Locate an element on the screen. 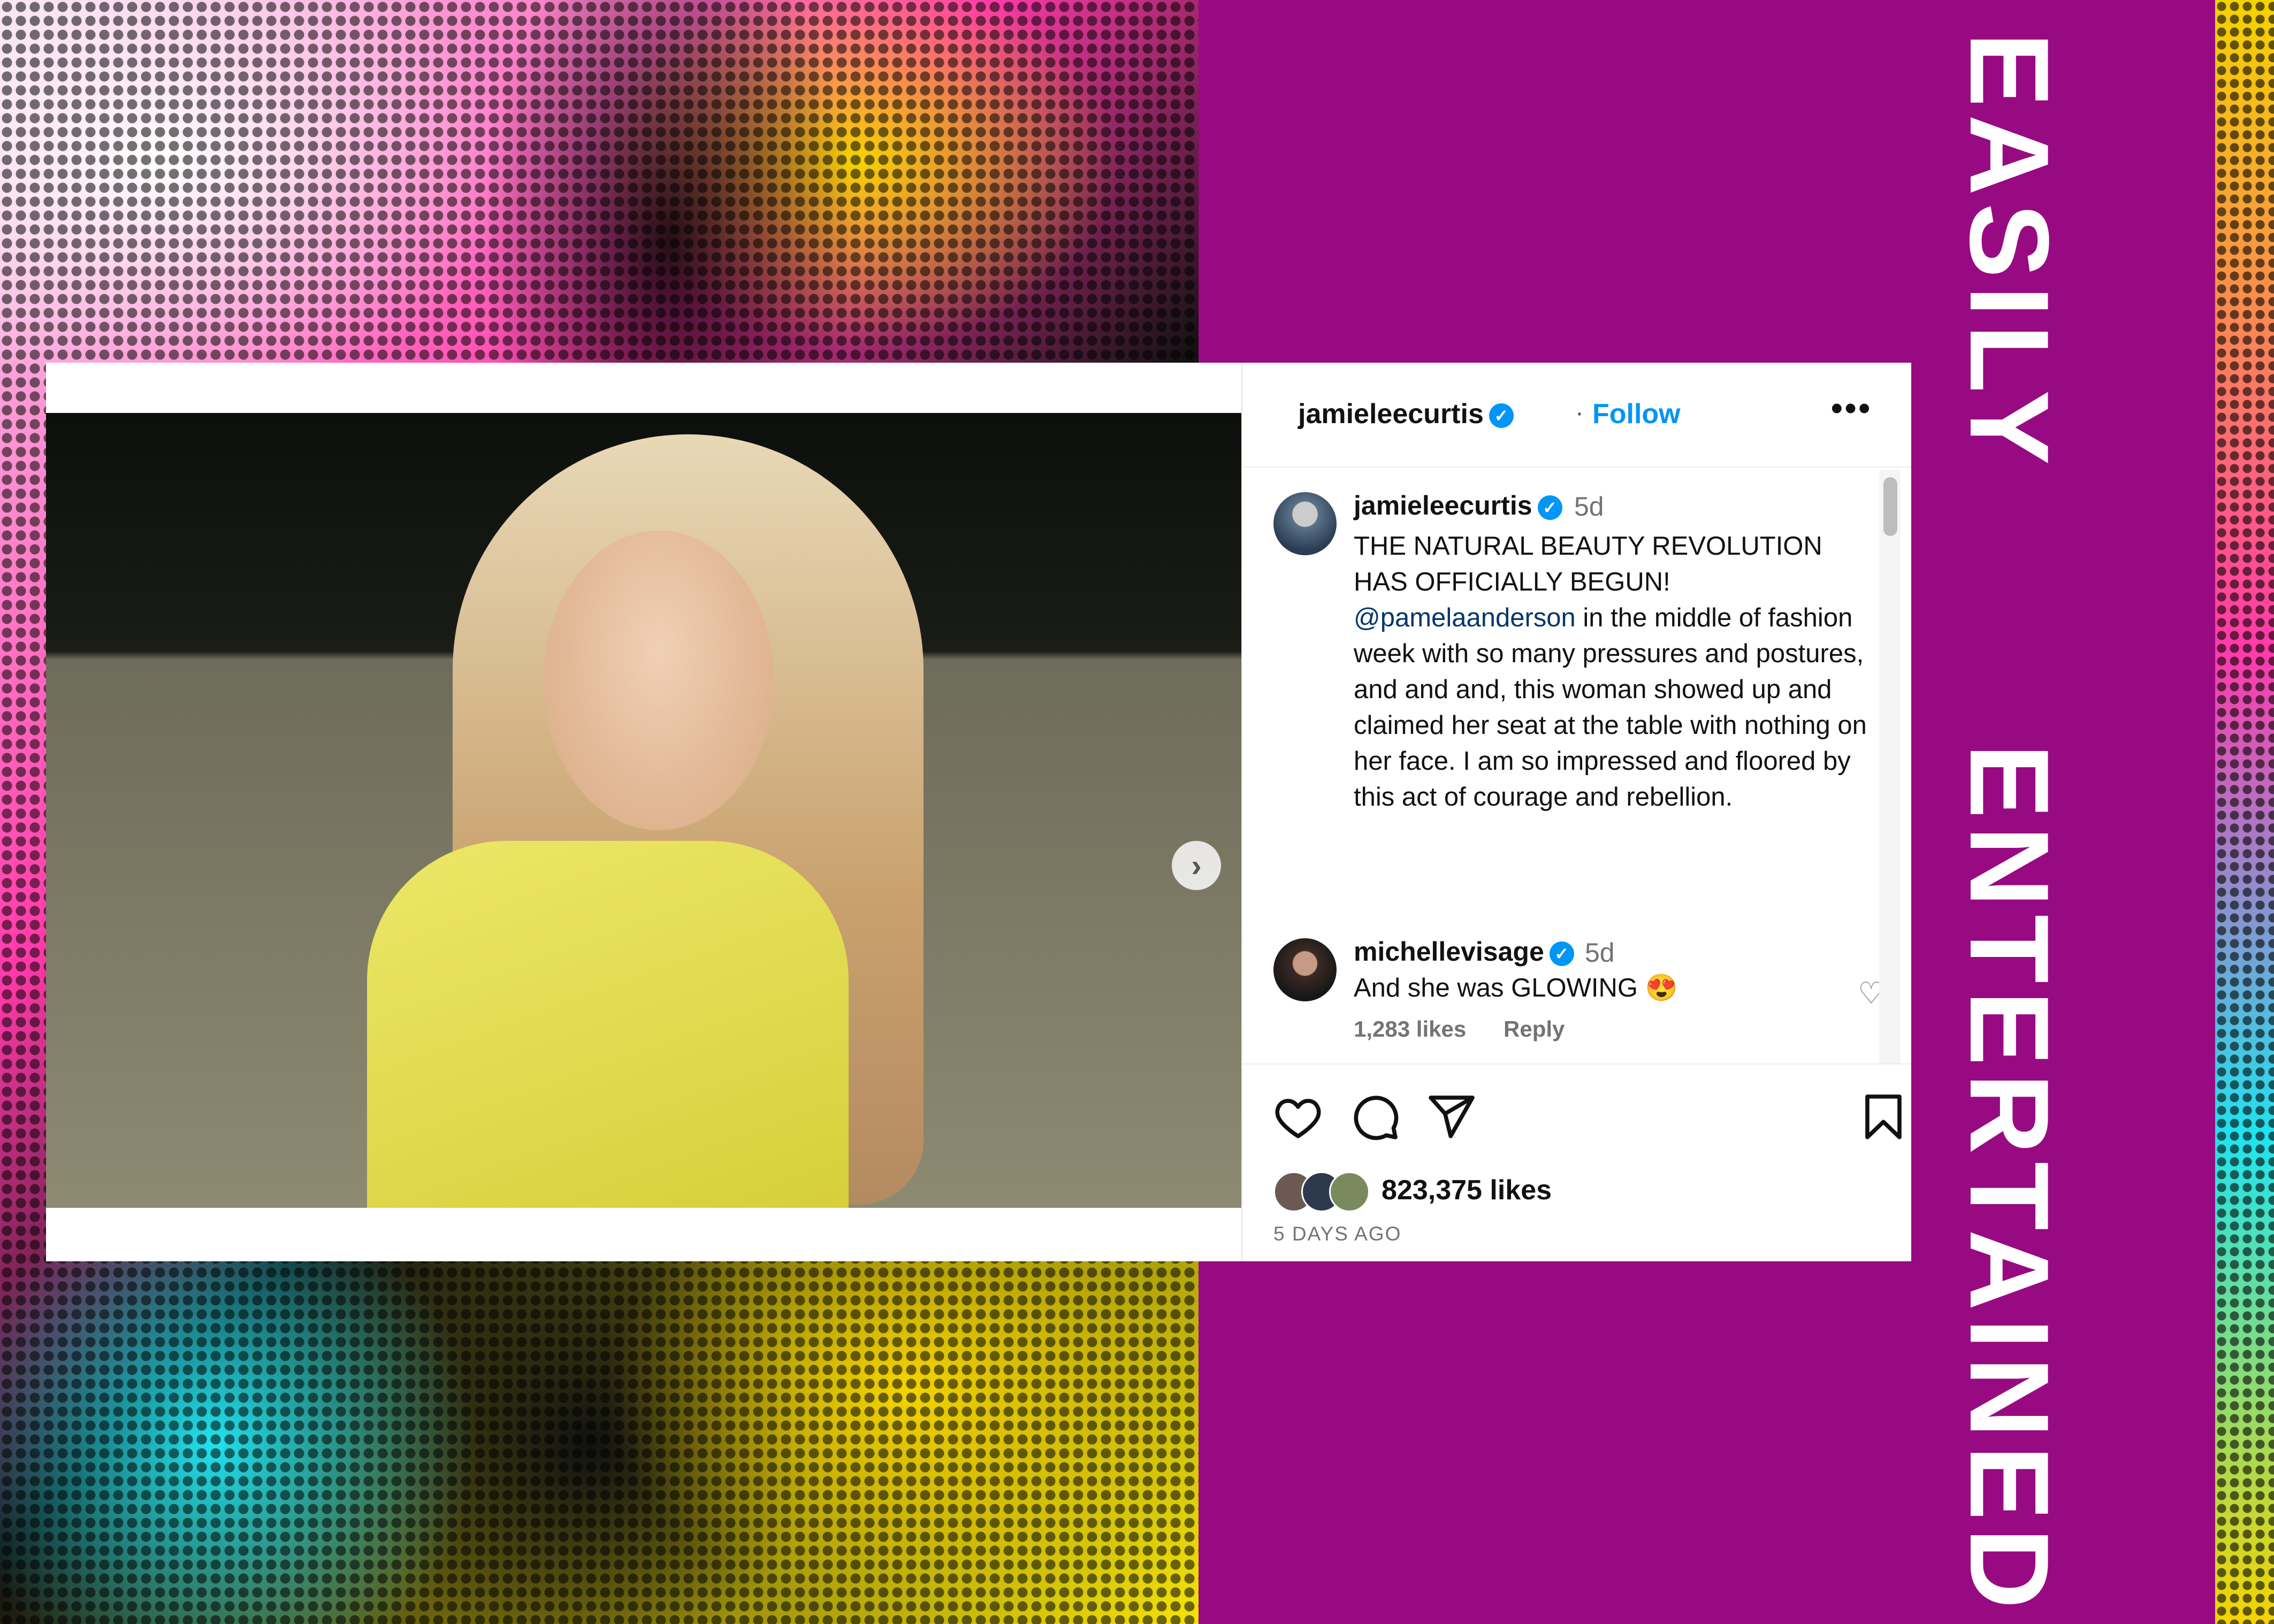 This screenshot has height=1624, width=2274. paper-plane-icon is located at coordinates (1451, 1117).